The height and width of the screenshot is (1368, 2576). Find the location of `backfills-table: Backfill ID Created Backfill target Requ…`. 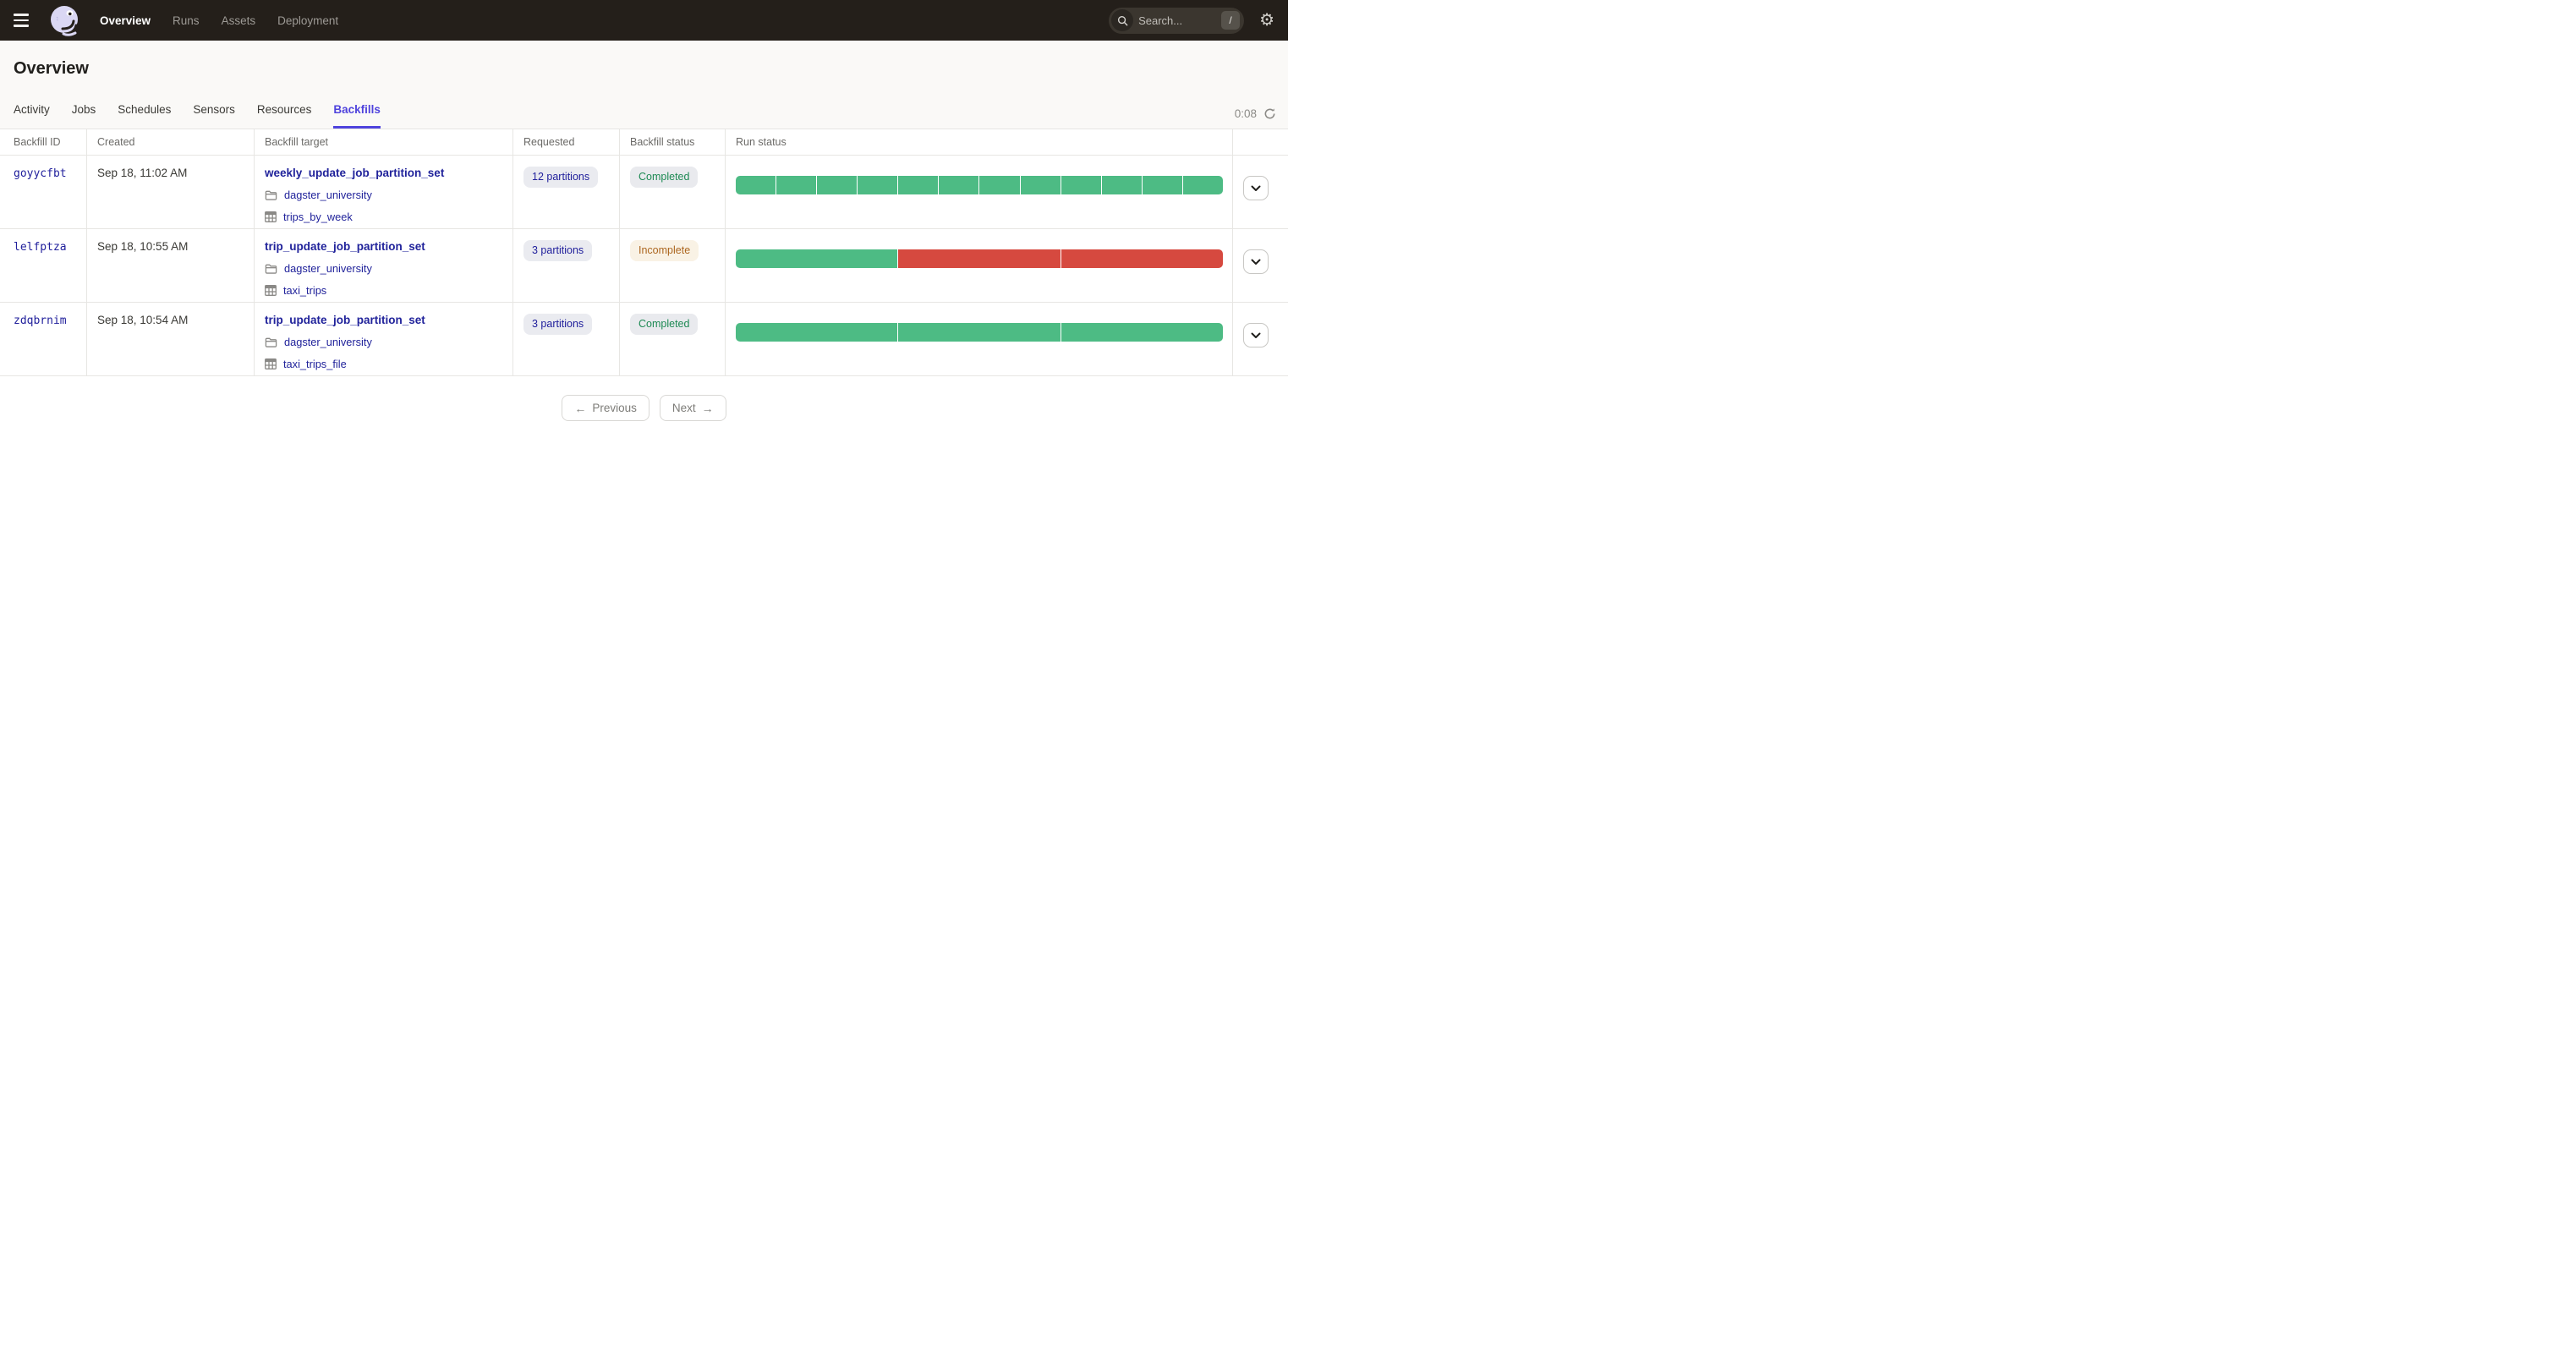

backfills-table: Backfill ID Created Backfill target Requ… is located at coordinates (644, 252).